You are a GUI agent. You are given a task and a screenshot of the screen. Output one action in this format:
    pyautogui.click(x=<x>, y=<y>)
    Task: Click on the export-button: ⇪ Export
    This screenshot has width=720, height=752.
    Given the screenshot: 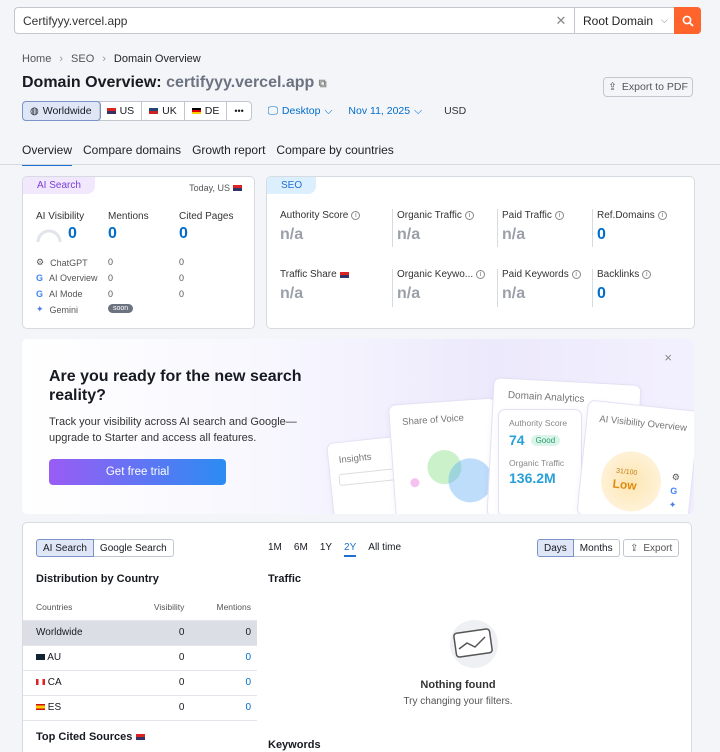 What is the action you would take?
    pyautogui.click(x=651, y=548)
    